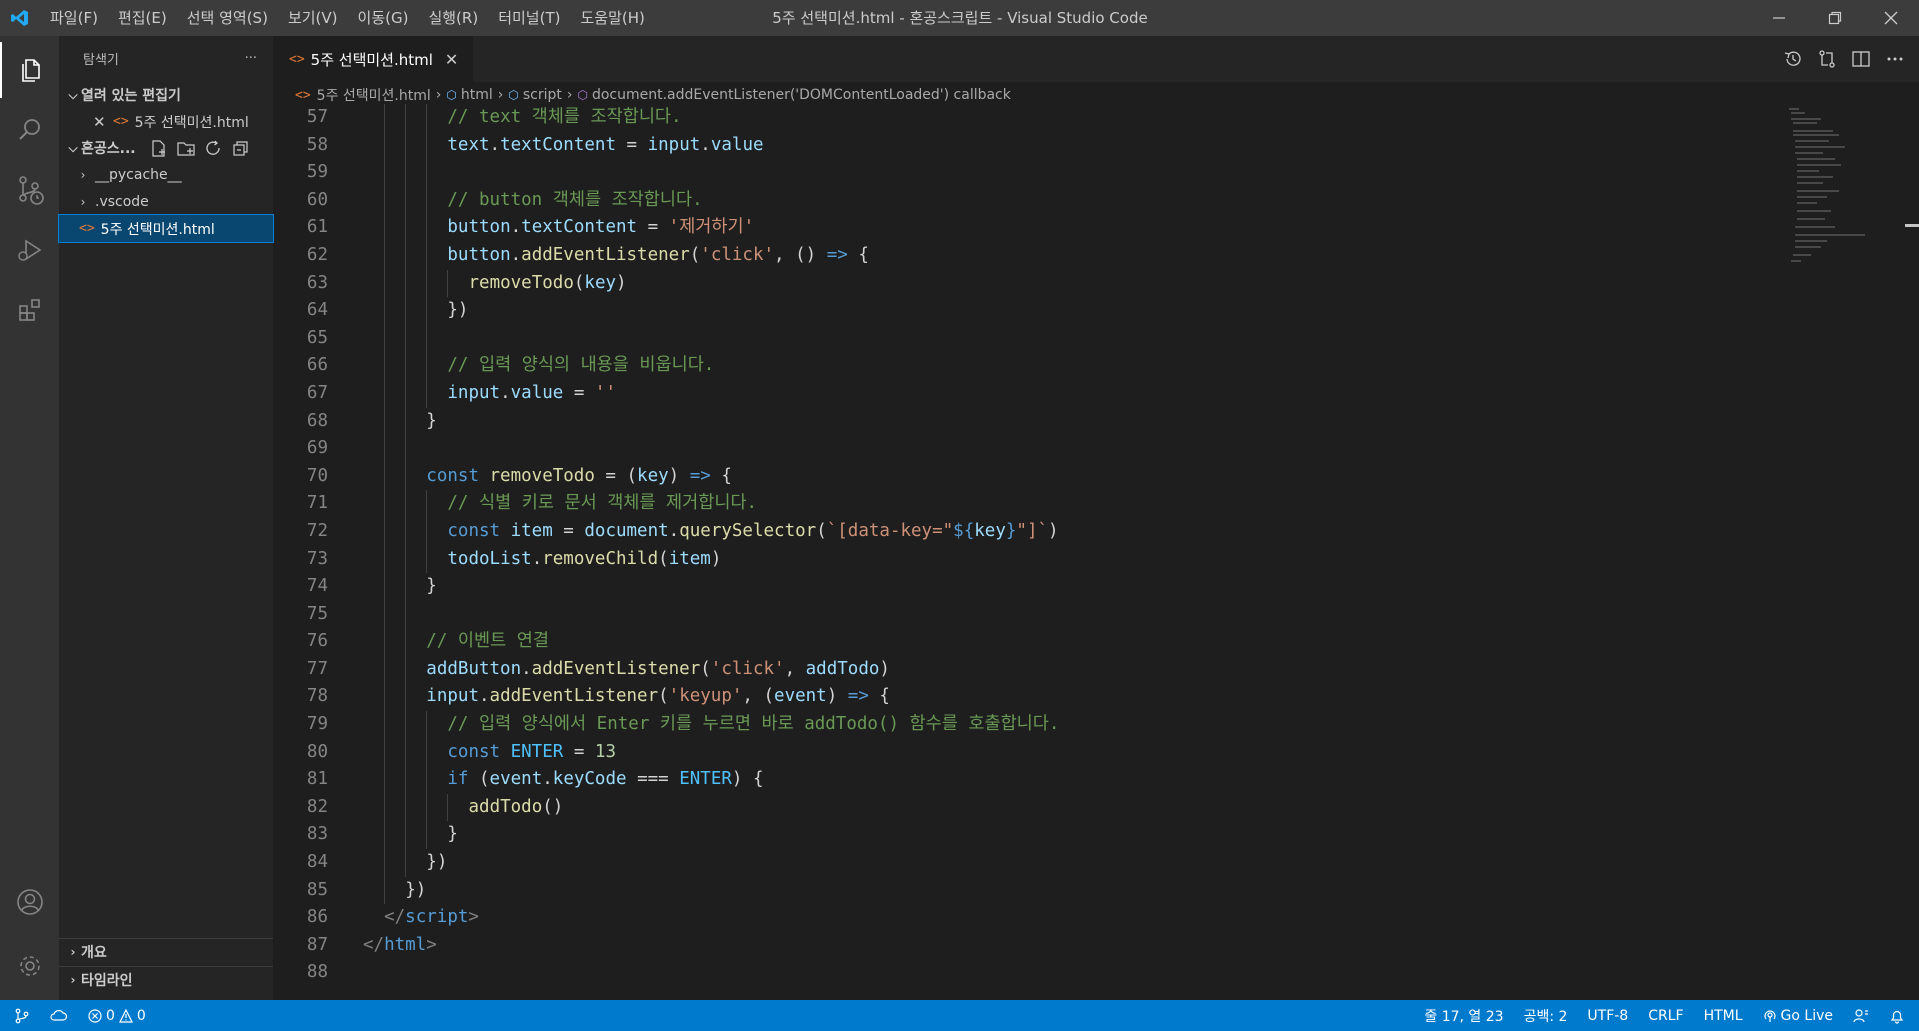 The image size is (1919, 1031). What do you see at coordinates (20, 1015) in the screenshot?
I see `source-control-status` at bounding box center [20, 1015].